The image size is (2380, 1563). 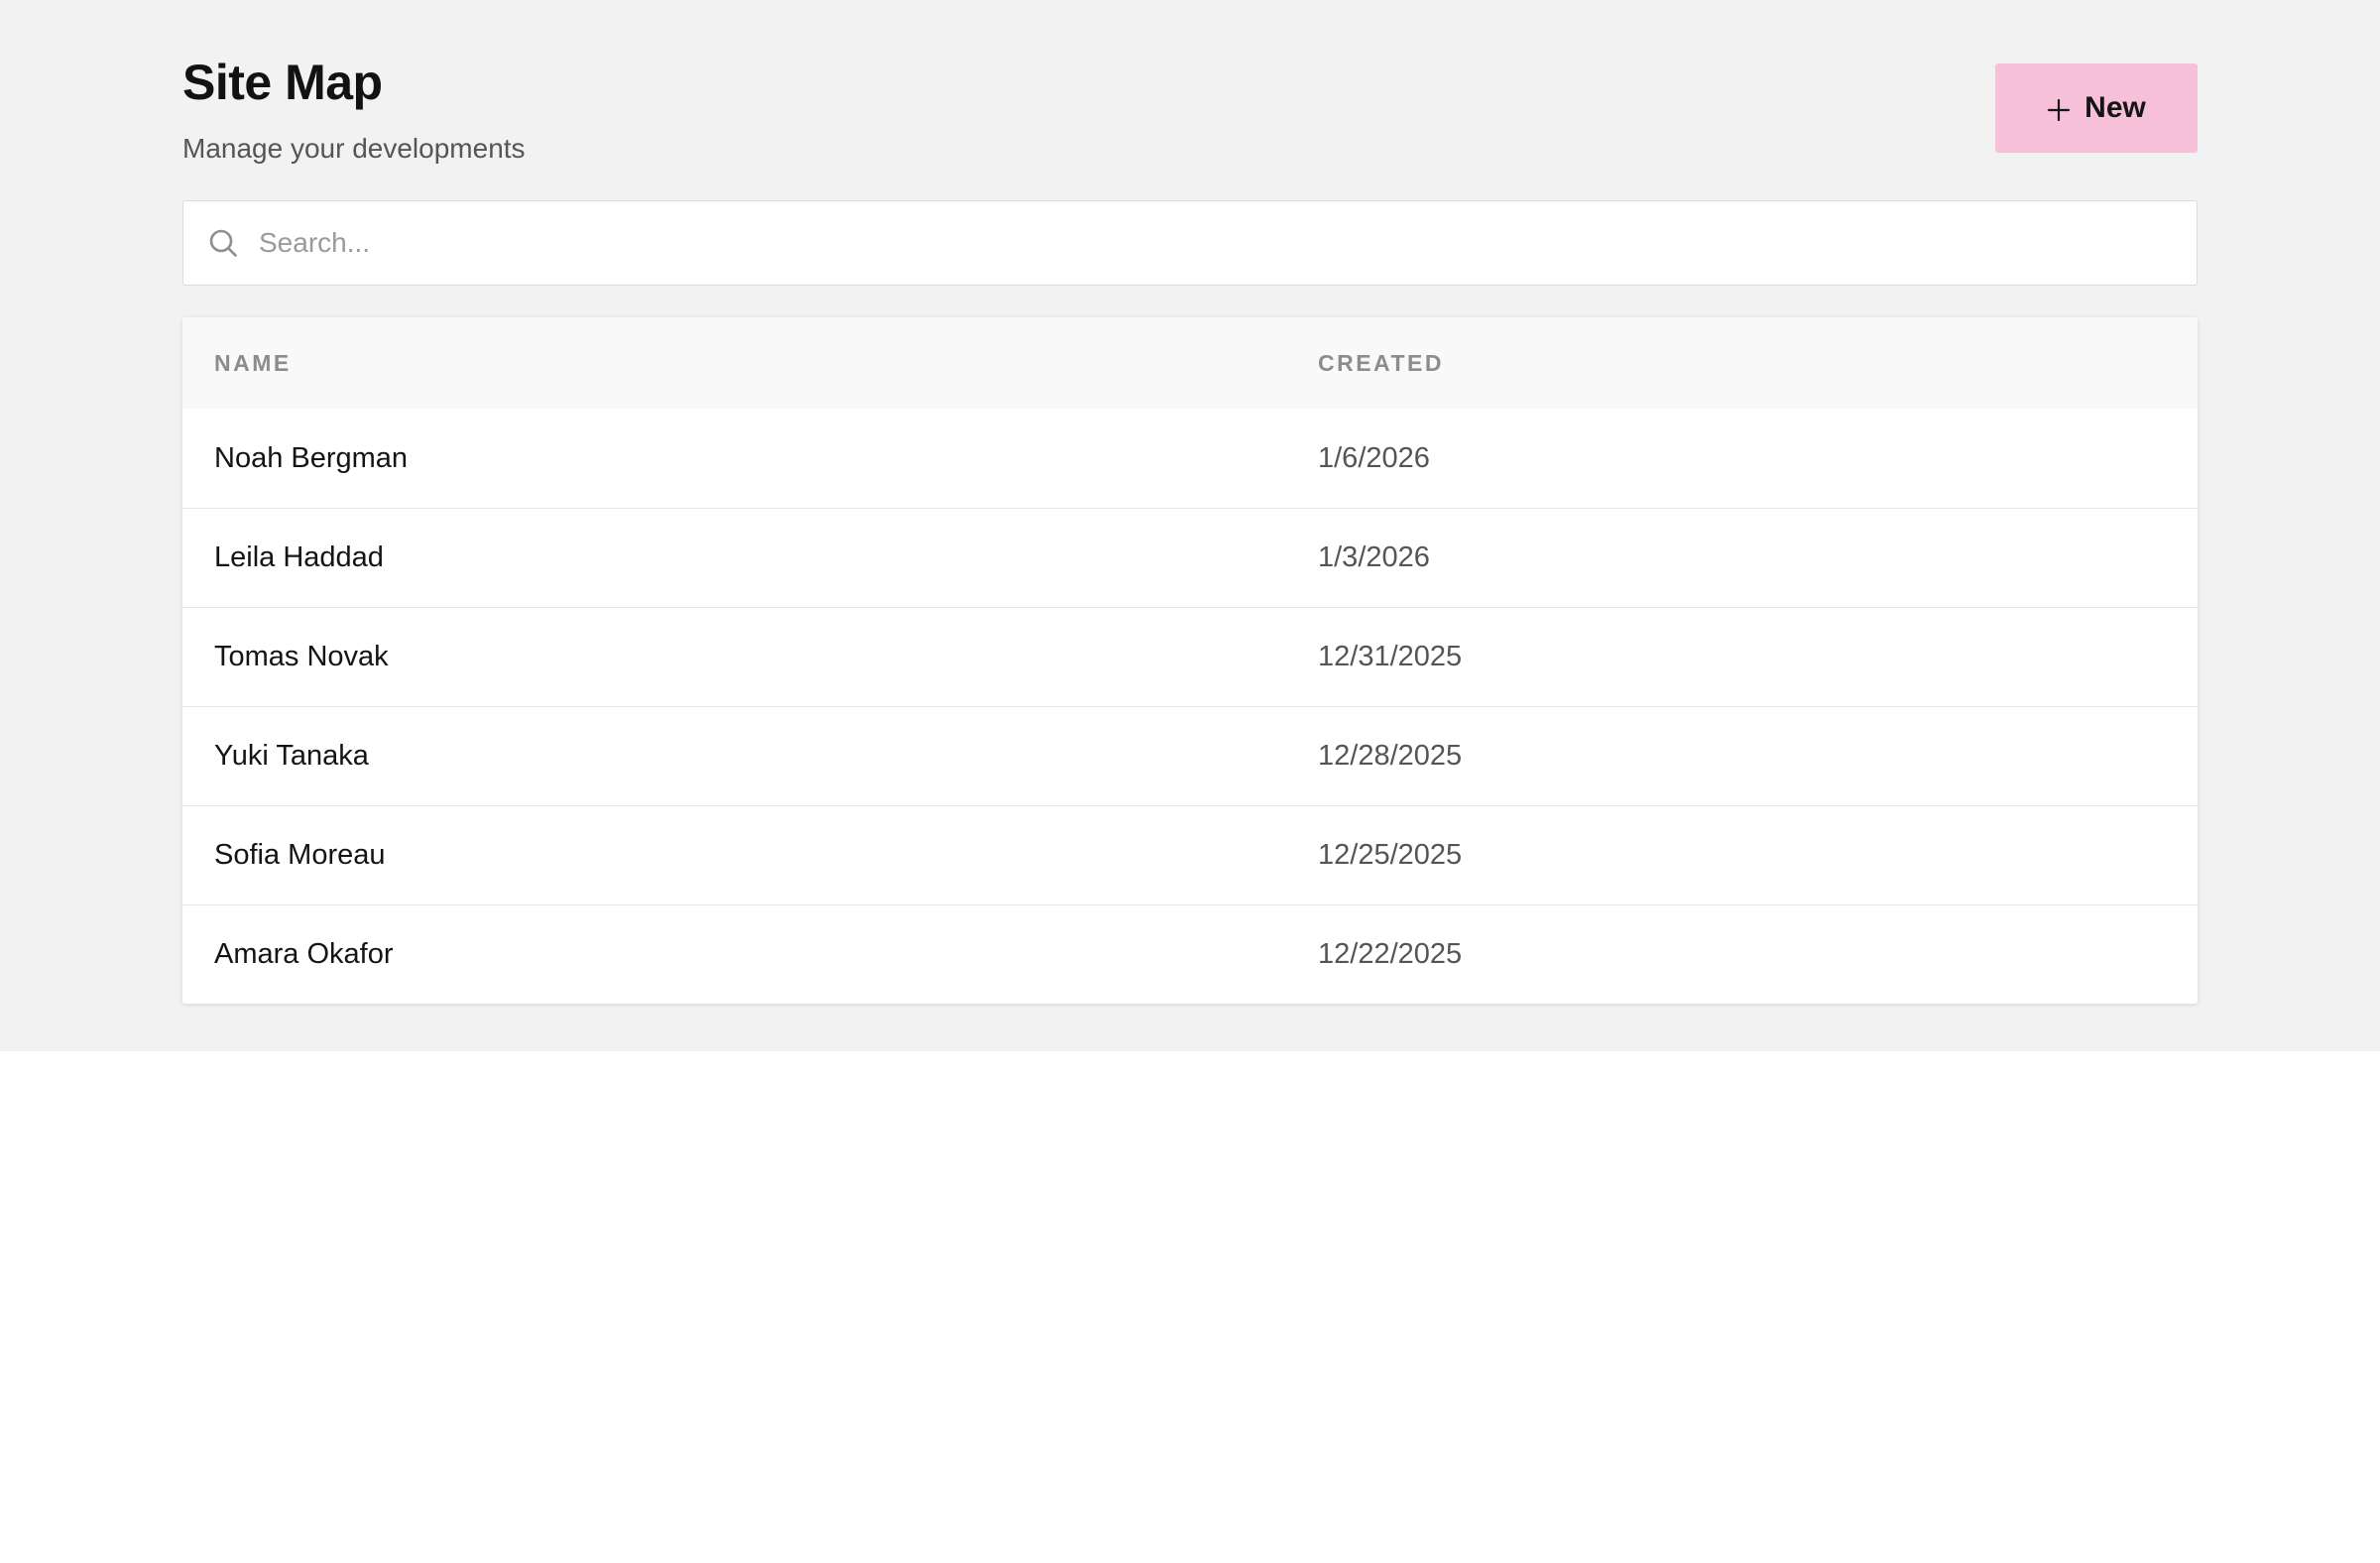 I want to click on table-header-row: NAME CREATED, so click(x=1190, y=363).